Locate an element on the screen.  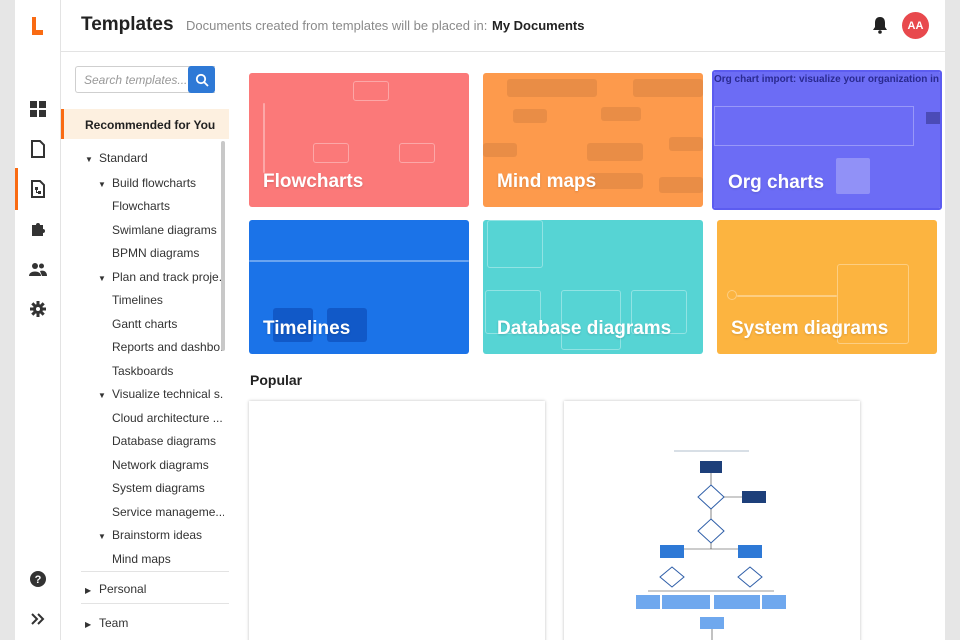
card-label: Flowcharts is located at coordinates (313, 181).